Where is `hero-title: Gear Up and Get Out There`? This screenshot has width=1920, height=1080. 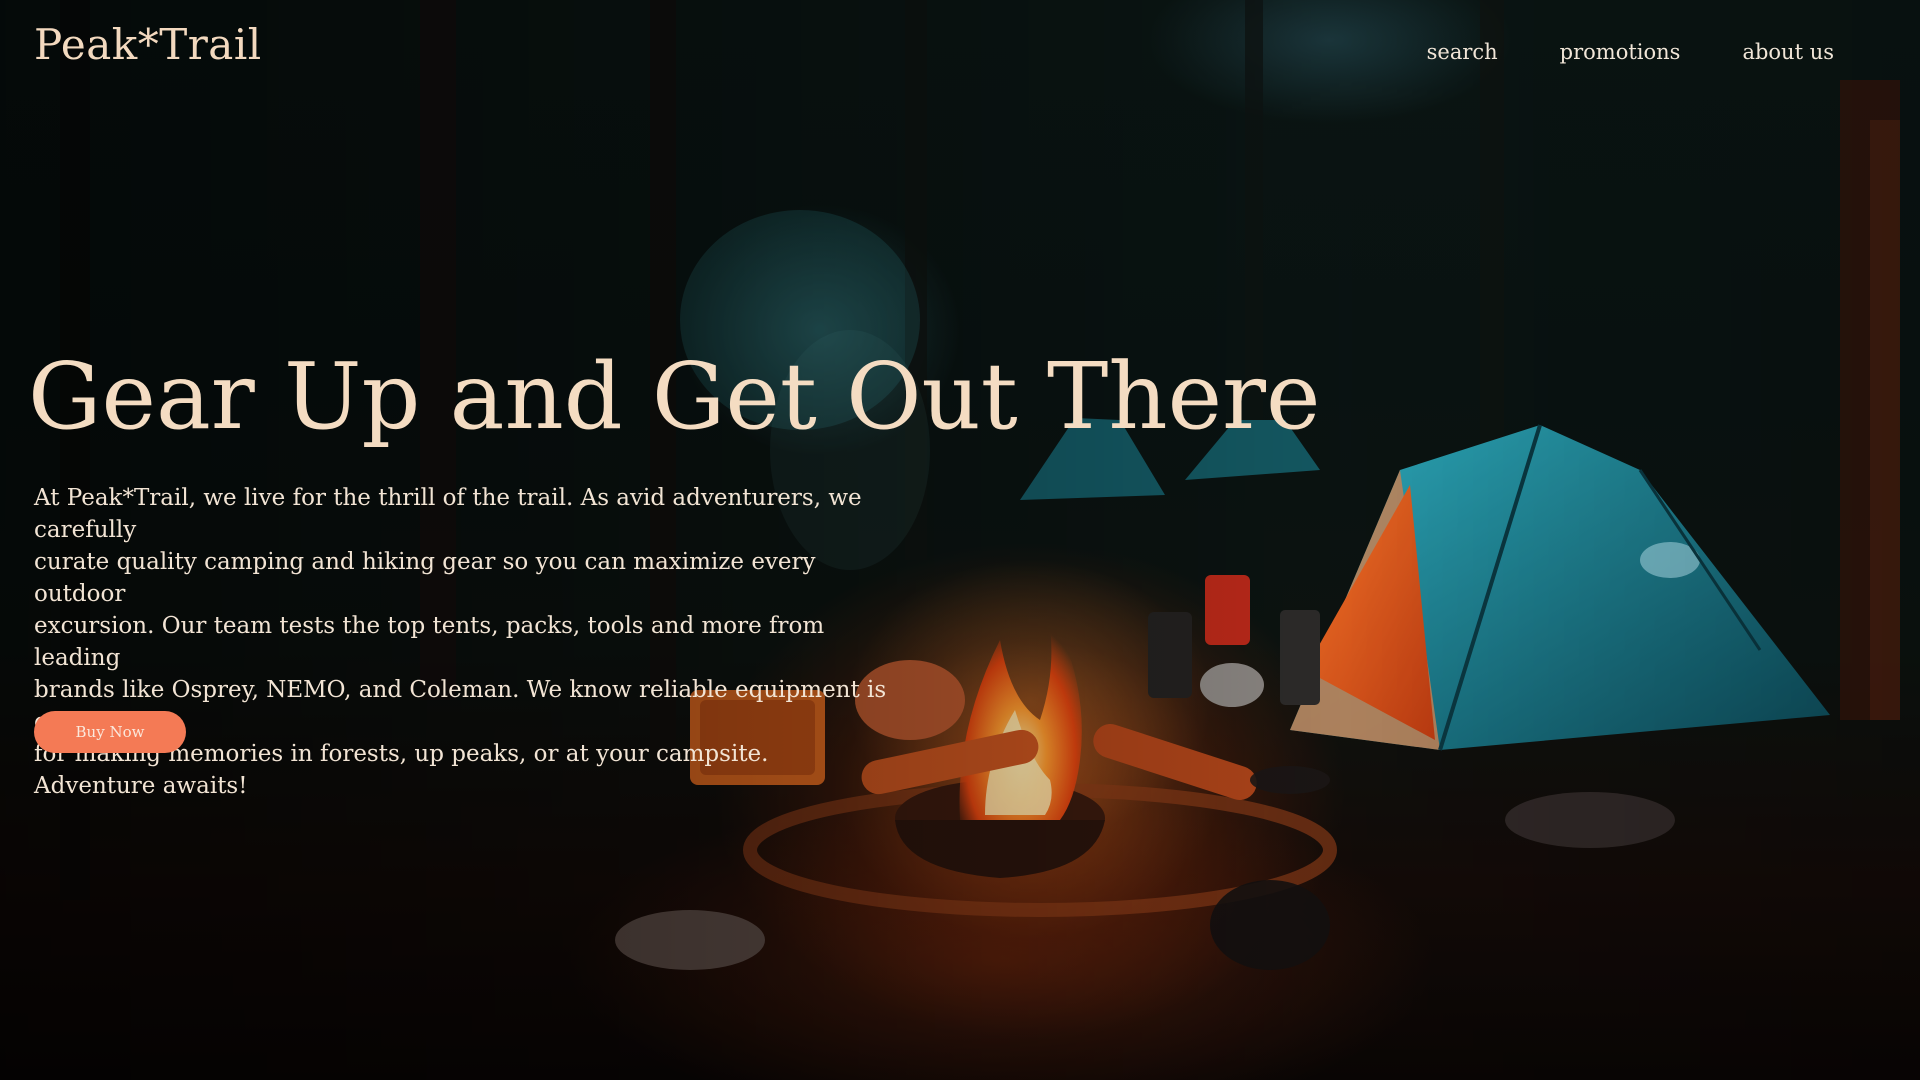 hero-title: Gear Up and Get Out There is located at coordinates (674, 396).